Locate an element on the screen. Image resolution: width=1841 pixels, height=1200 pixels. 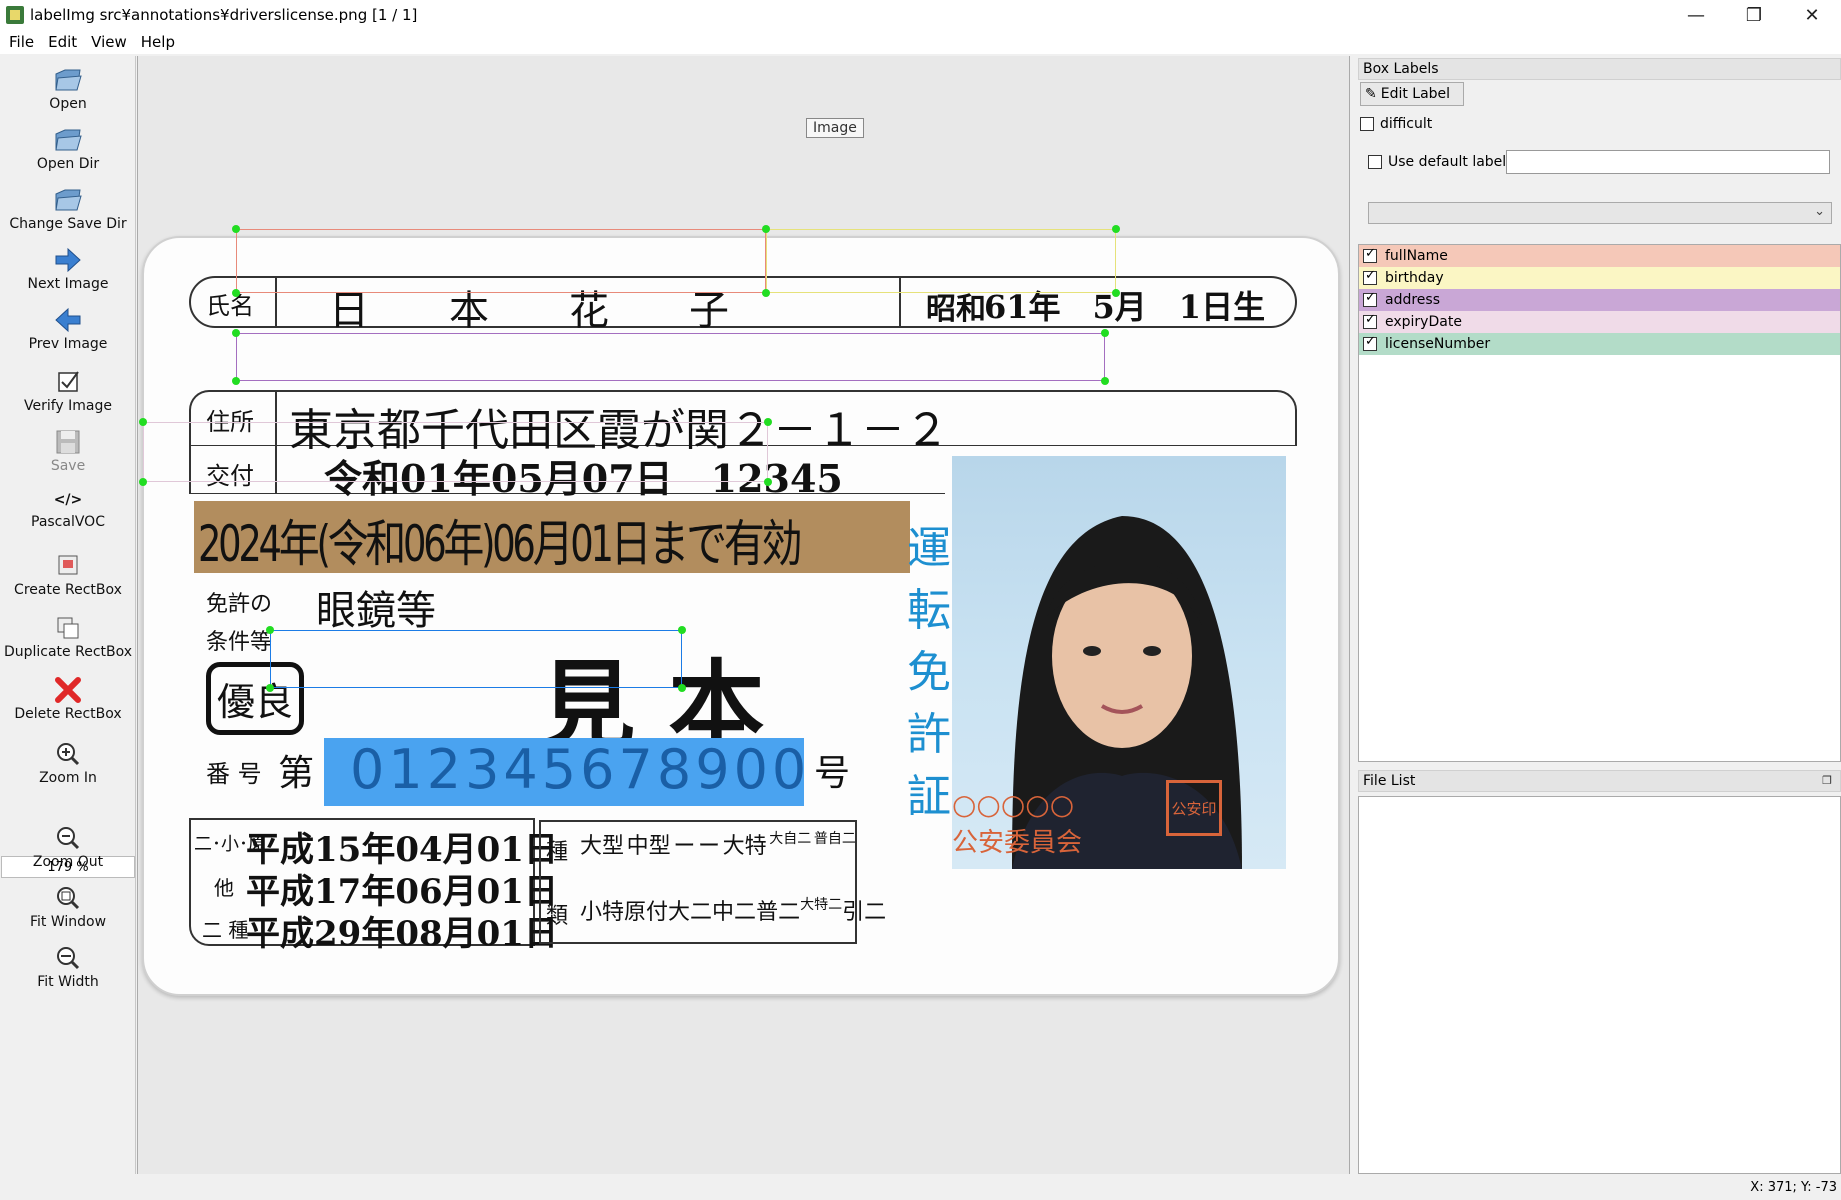
label-item-expiryDate: expiryDate is located at coordinates (1599, 322).